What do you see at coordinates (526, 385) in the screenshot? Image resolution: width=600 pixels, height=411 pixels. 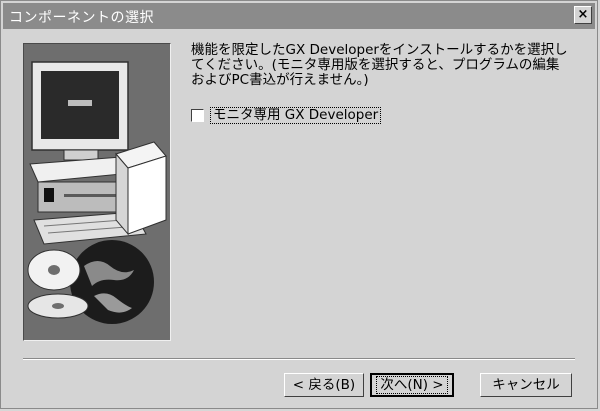 I see `cancel-button: キャンセル` at bounding box center [526, 385].